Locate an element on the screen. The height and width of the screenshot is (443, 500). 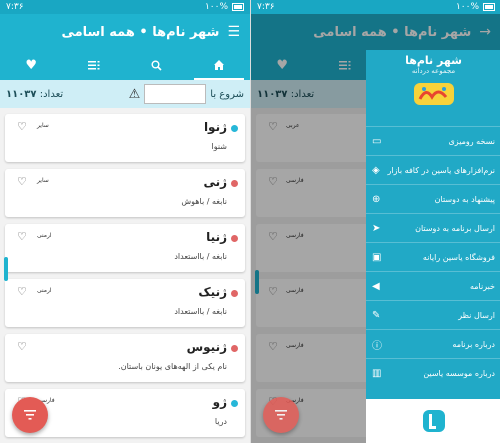
building-icon: ▥ is located at coordinates (377, 373).